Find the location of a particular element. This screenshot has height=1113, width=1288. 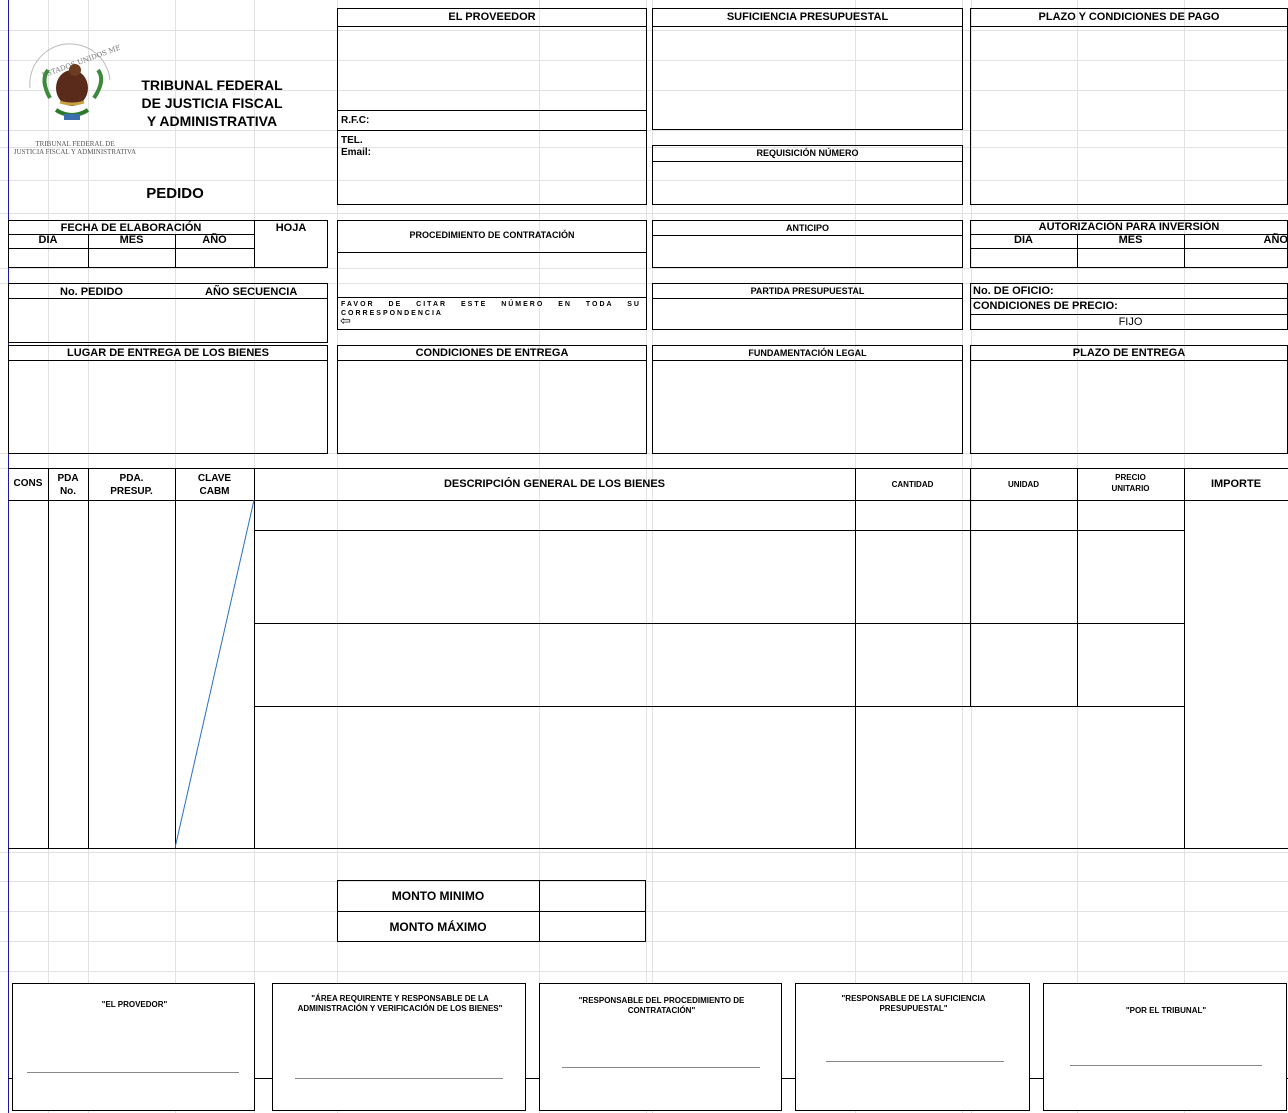

procedimiento-title: PROCEDIMIENTO DE CONTRATACIÓN is located at coordinates (492, 235).